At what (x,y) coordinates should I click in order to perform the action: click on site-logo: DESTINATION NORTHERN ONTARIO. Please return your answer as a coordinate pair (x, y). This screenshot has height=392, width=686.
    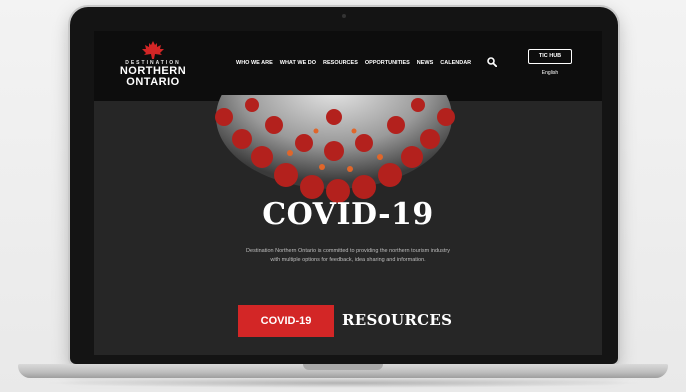
    Looking at the image, I should click on (153, 67).